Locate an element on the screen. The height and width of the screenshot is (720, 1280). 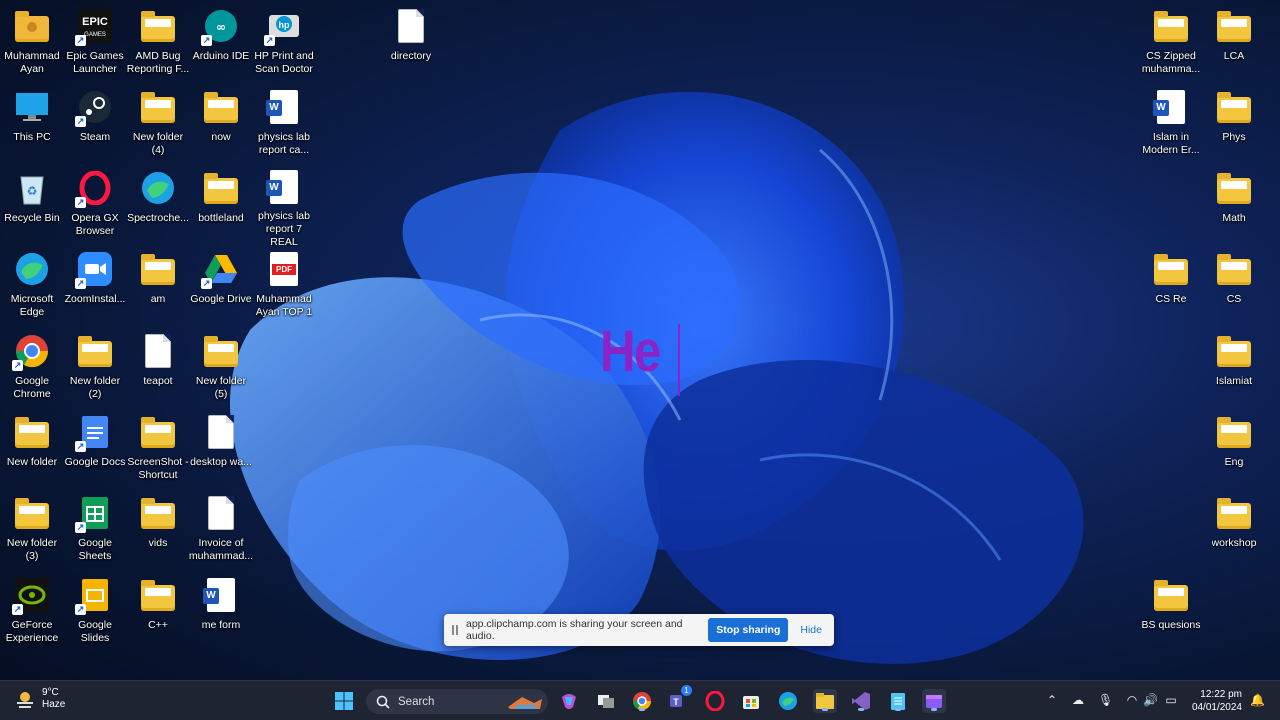
desktop-icon: ↗ Opera GX Browser is located at coordinates (95, 206).